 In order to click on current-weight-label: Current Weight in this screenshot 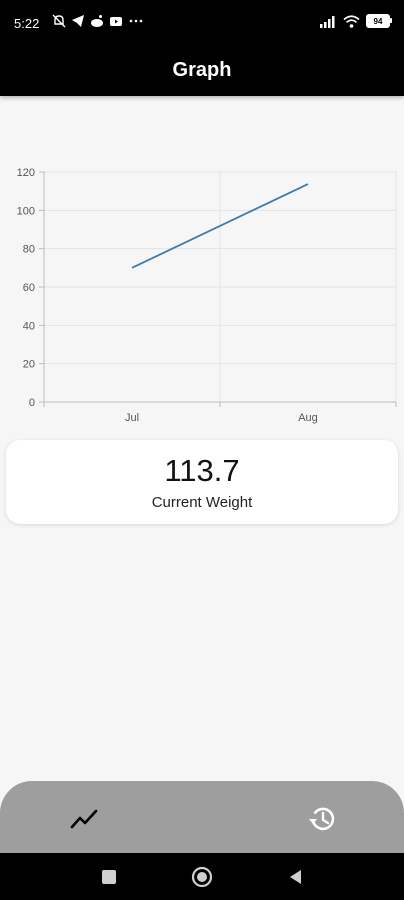, I will do `click(202, 502)`.